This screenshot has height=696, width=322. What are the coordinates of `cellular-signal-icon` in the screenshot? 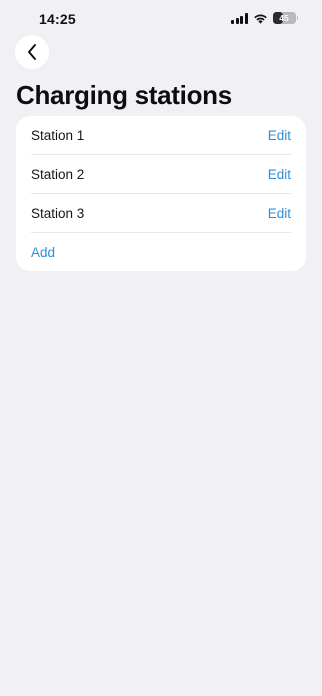 It's located at (239, 18).